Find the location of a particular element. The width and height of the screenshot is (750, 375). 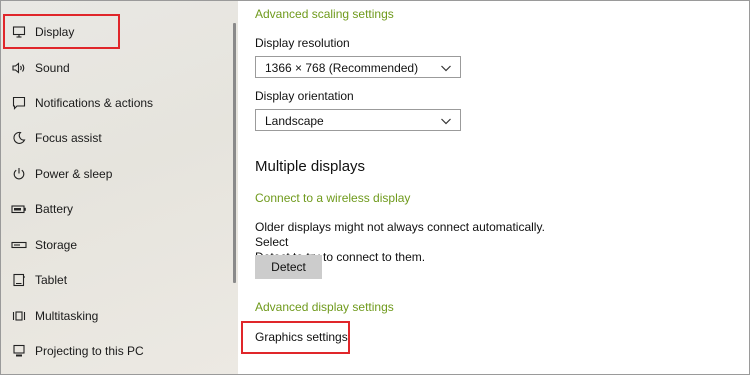

sidebar-item-battery: Battery is located at coordinates (119, 209).